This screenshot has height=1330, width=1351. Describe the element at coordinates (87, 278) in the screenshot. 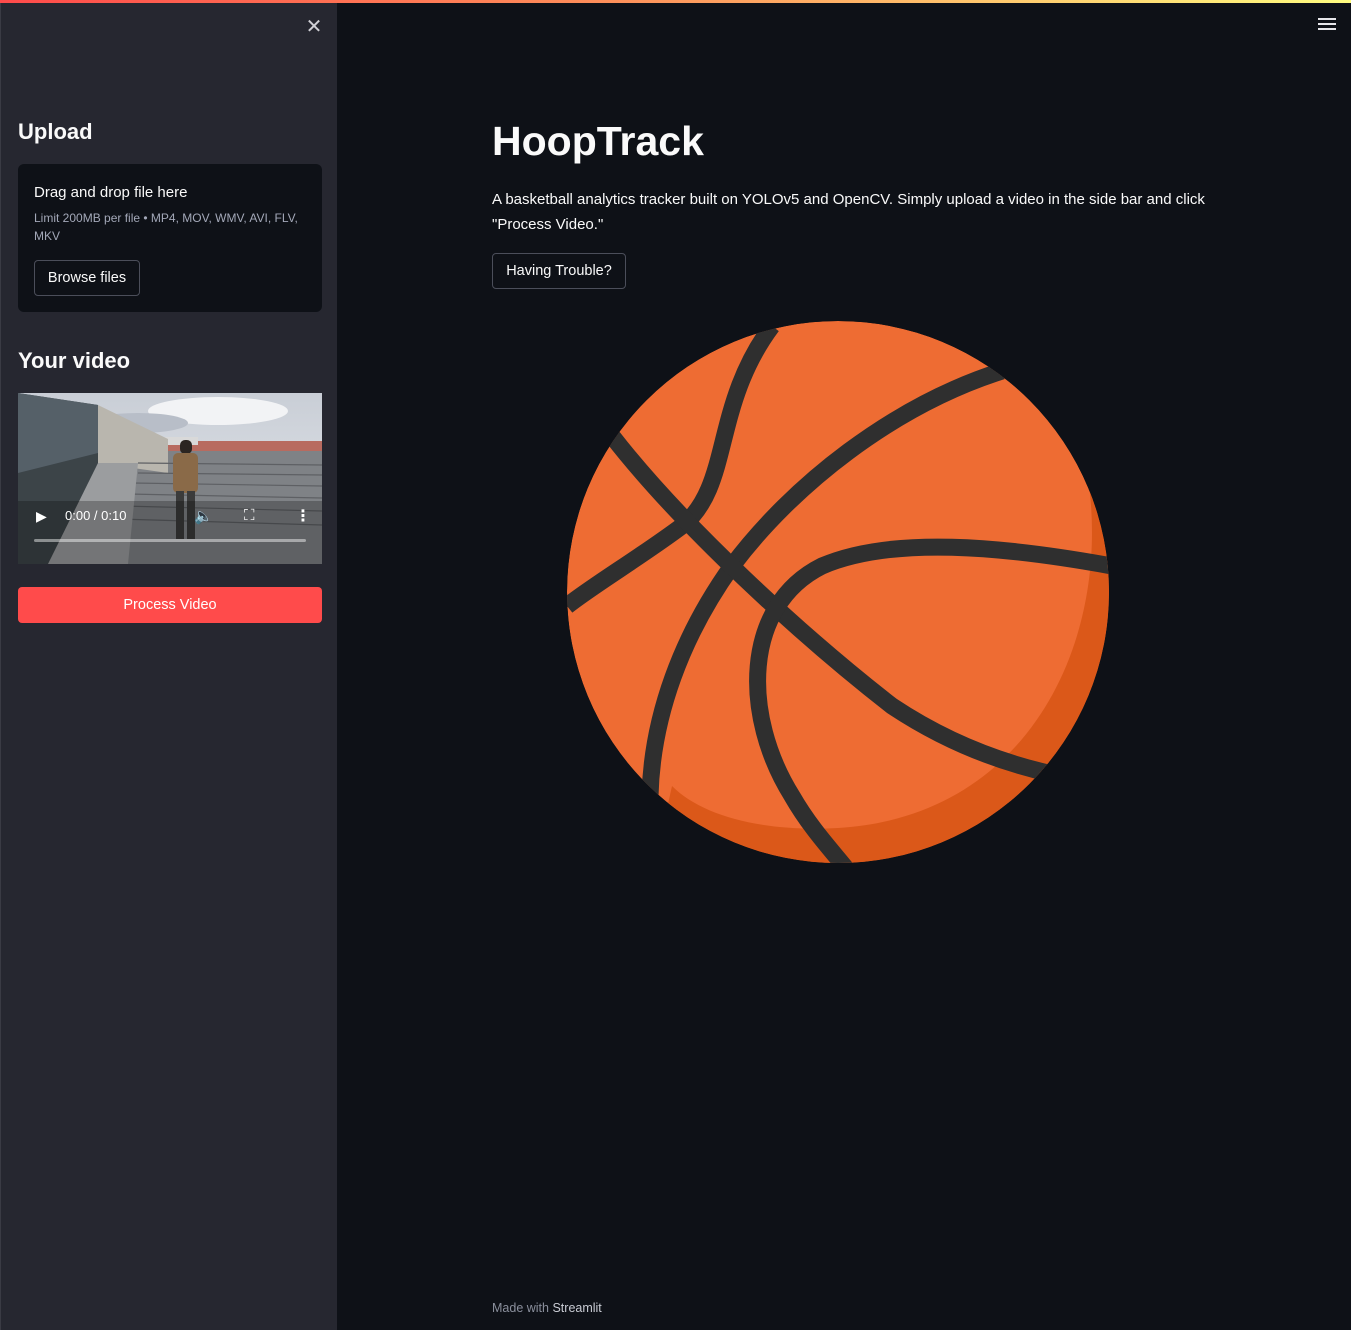

I see `browse-files-button: Browse files` at that location.